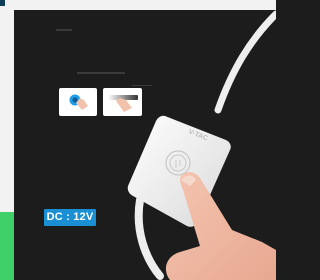  What do you see at coordinates (70, 217) in the screenshot?
I see `dc-voltage-badge: DC : 12V` at bounding box center [70, 217].